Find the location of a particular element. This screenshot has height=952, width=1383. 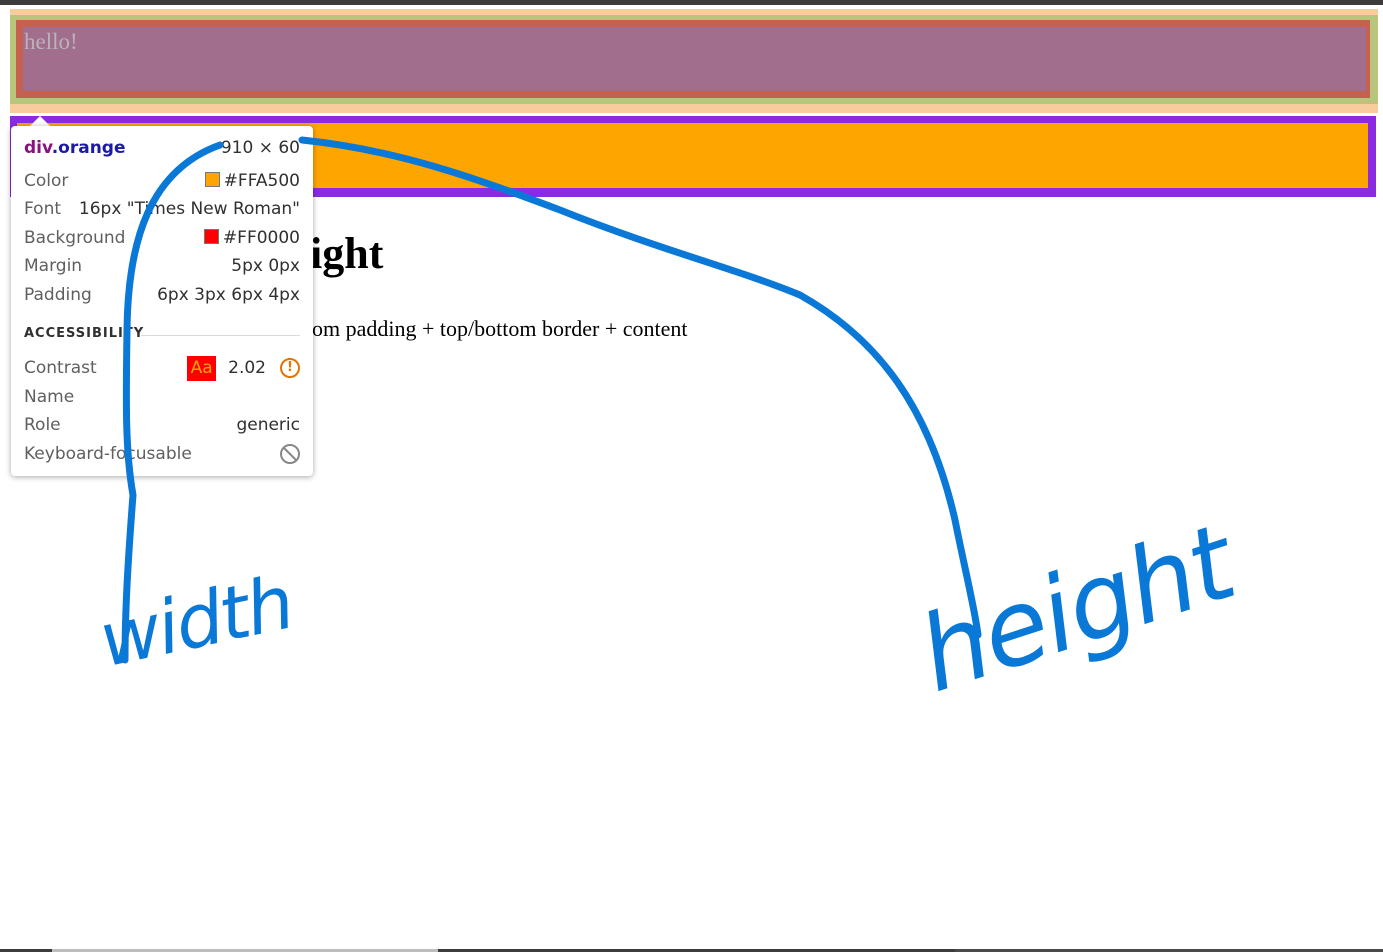

contrast-value-wrap: Aa 2.02 ! is located at coordinates (243, 368).